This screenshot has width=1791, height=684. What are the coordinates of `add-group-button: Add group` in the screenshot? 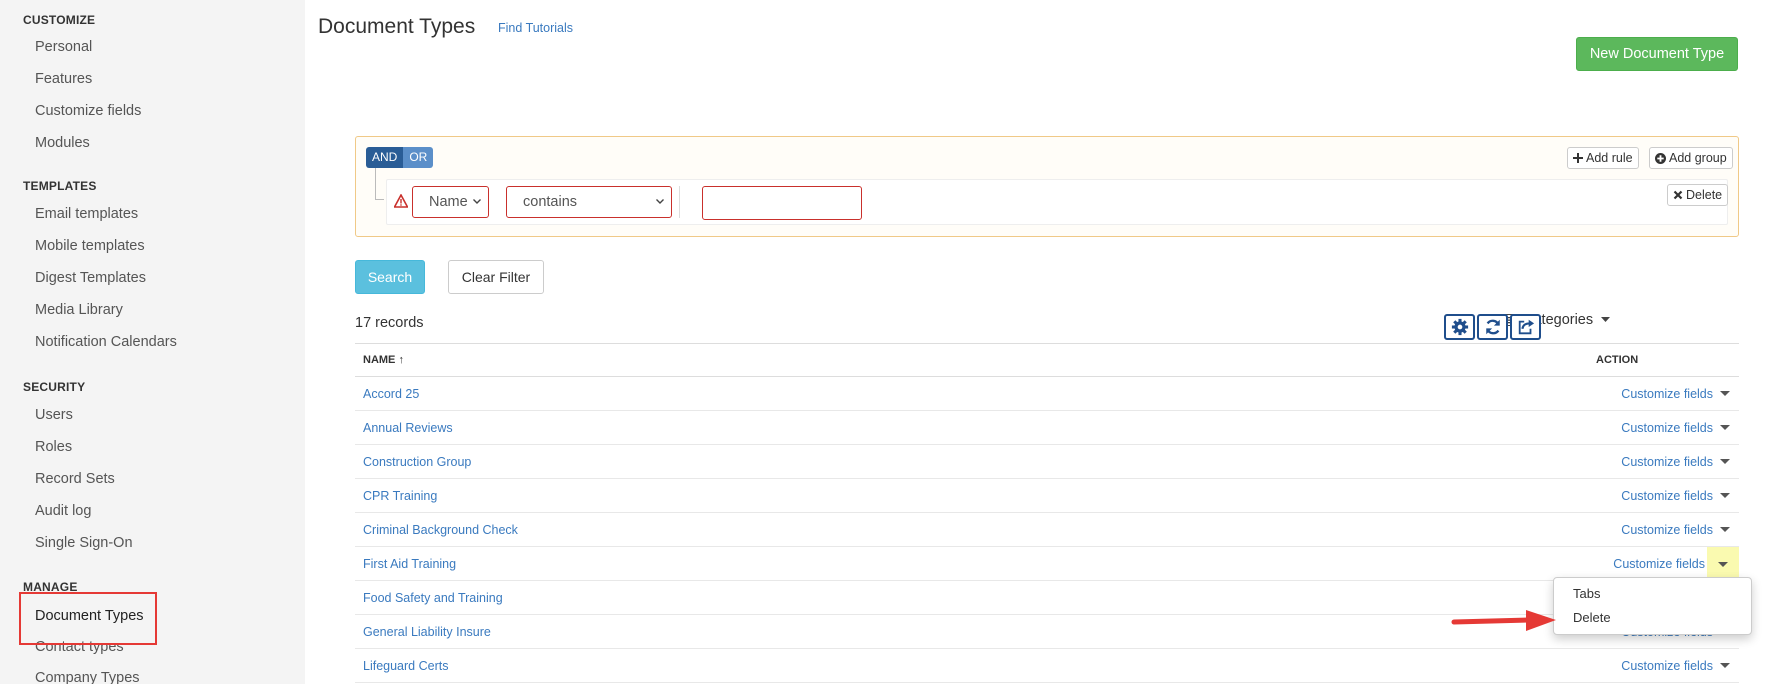 It's located at (1691, 158).